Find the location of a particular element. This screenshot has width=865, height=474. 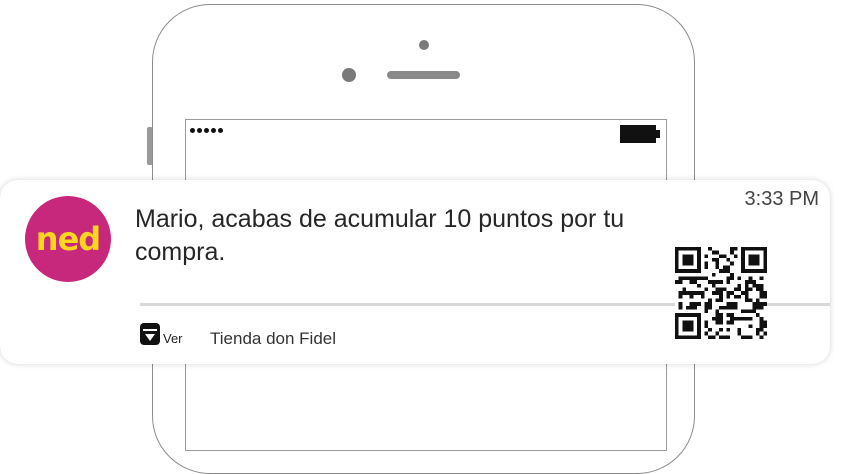

app-logo: ned is located at coordinates (68, 239).